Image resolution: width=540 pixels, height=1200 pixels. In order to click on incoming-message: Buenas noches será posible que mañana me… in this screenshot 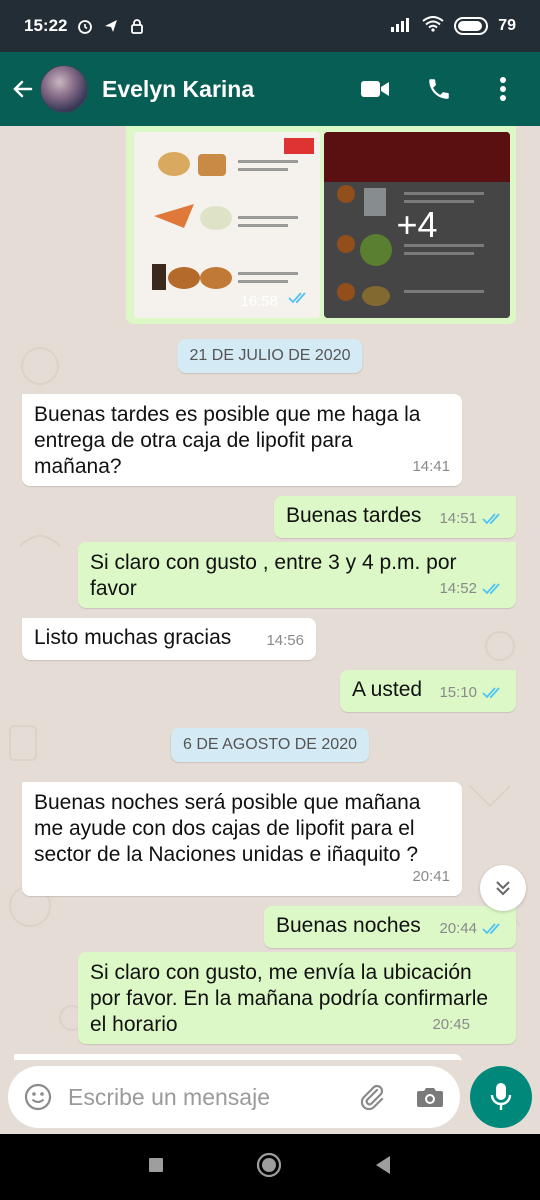, I will do `click(242, 839)`.